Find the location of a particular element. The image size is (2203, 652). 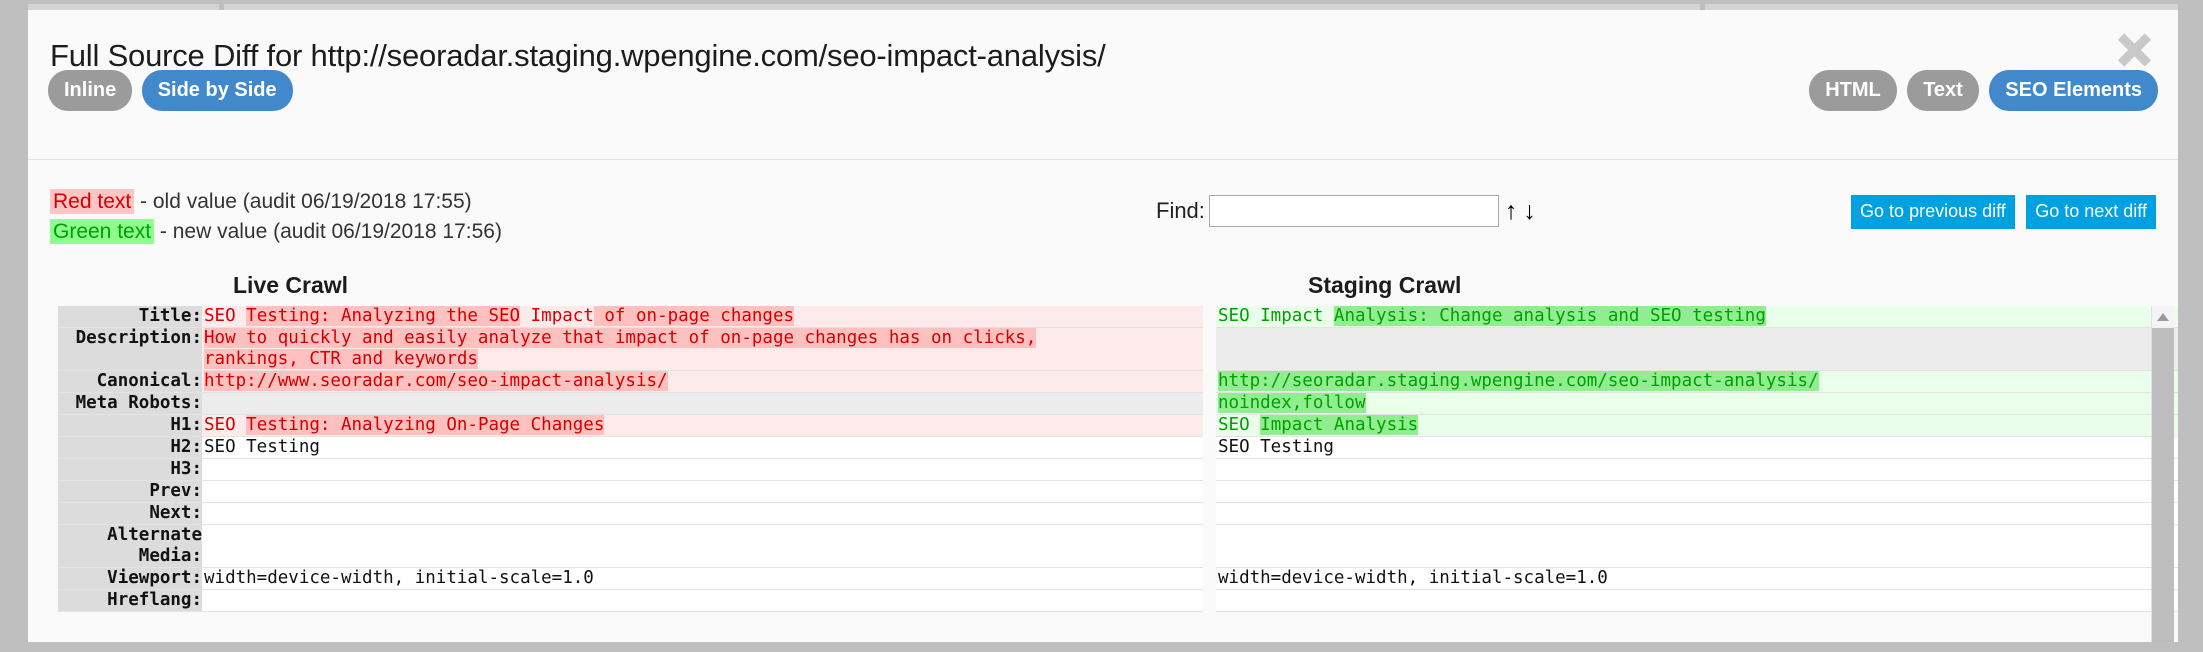

window-top-edge is located at coordinates (1101, 5).